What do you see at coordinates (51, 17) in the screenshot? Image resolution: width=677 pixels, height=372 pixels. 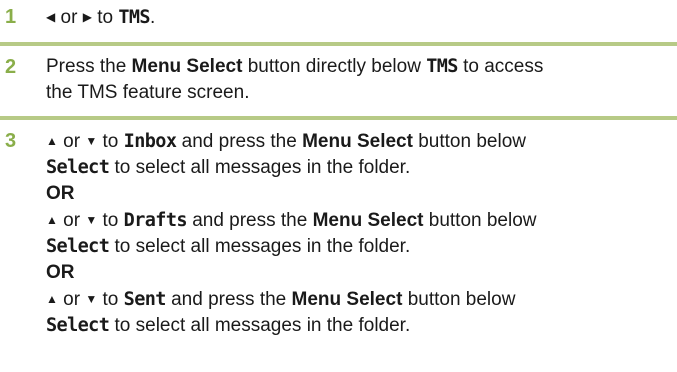 I see `left-arrow-icon: ◀` at bounding box center [51, 17].